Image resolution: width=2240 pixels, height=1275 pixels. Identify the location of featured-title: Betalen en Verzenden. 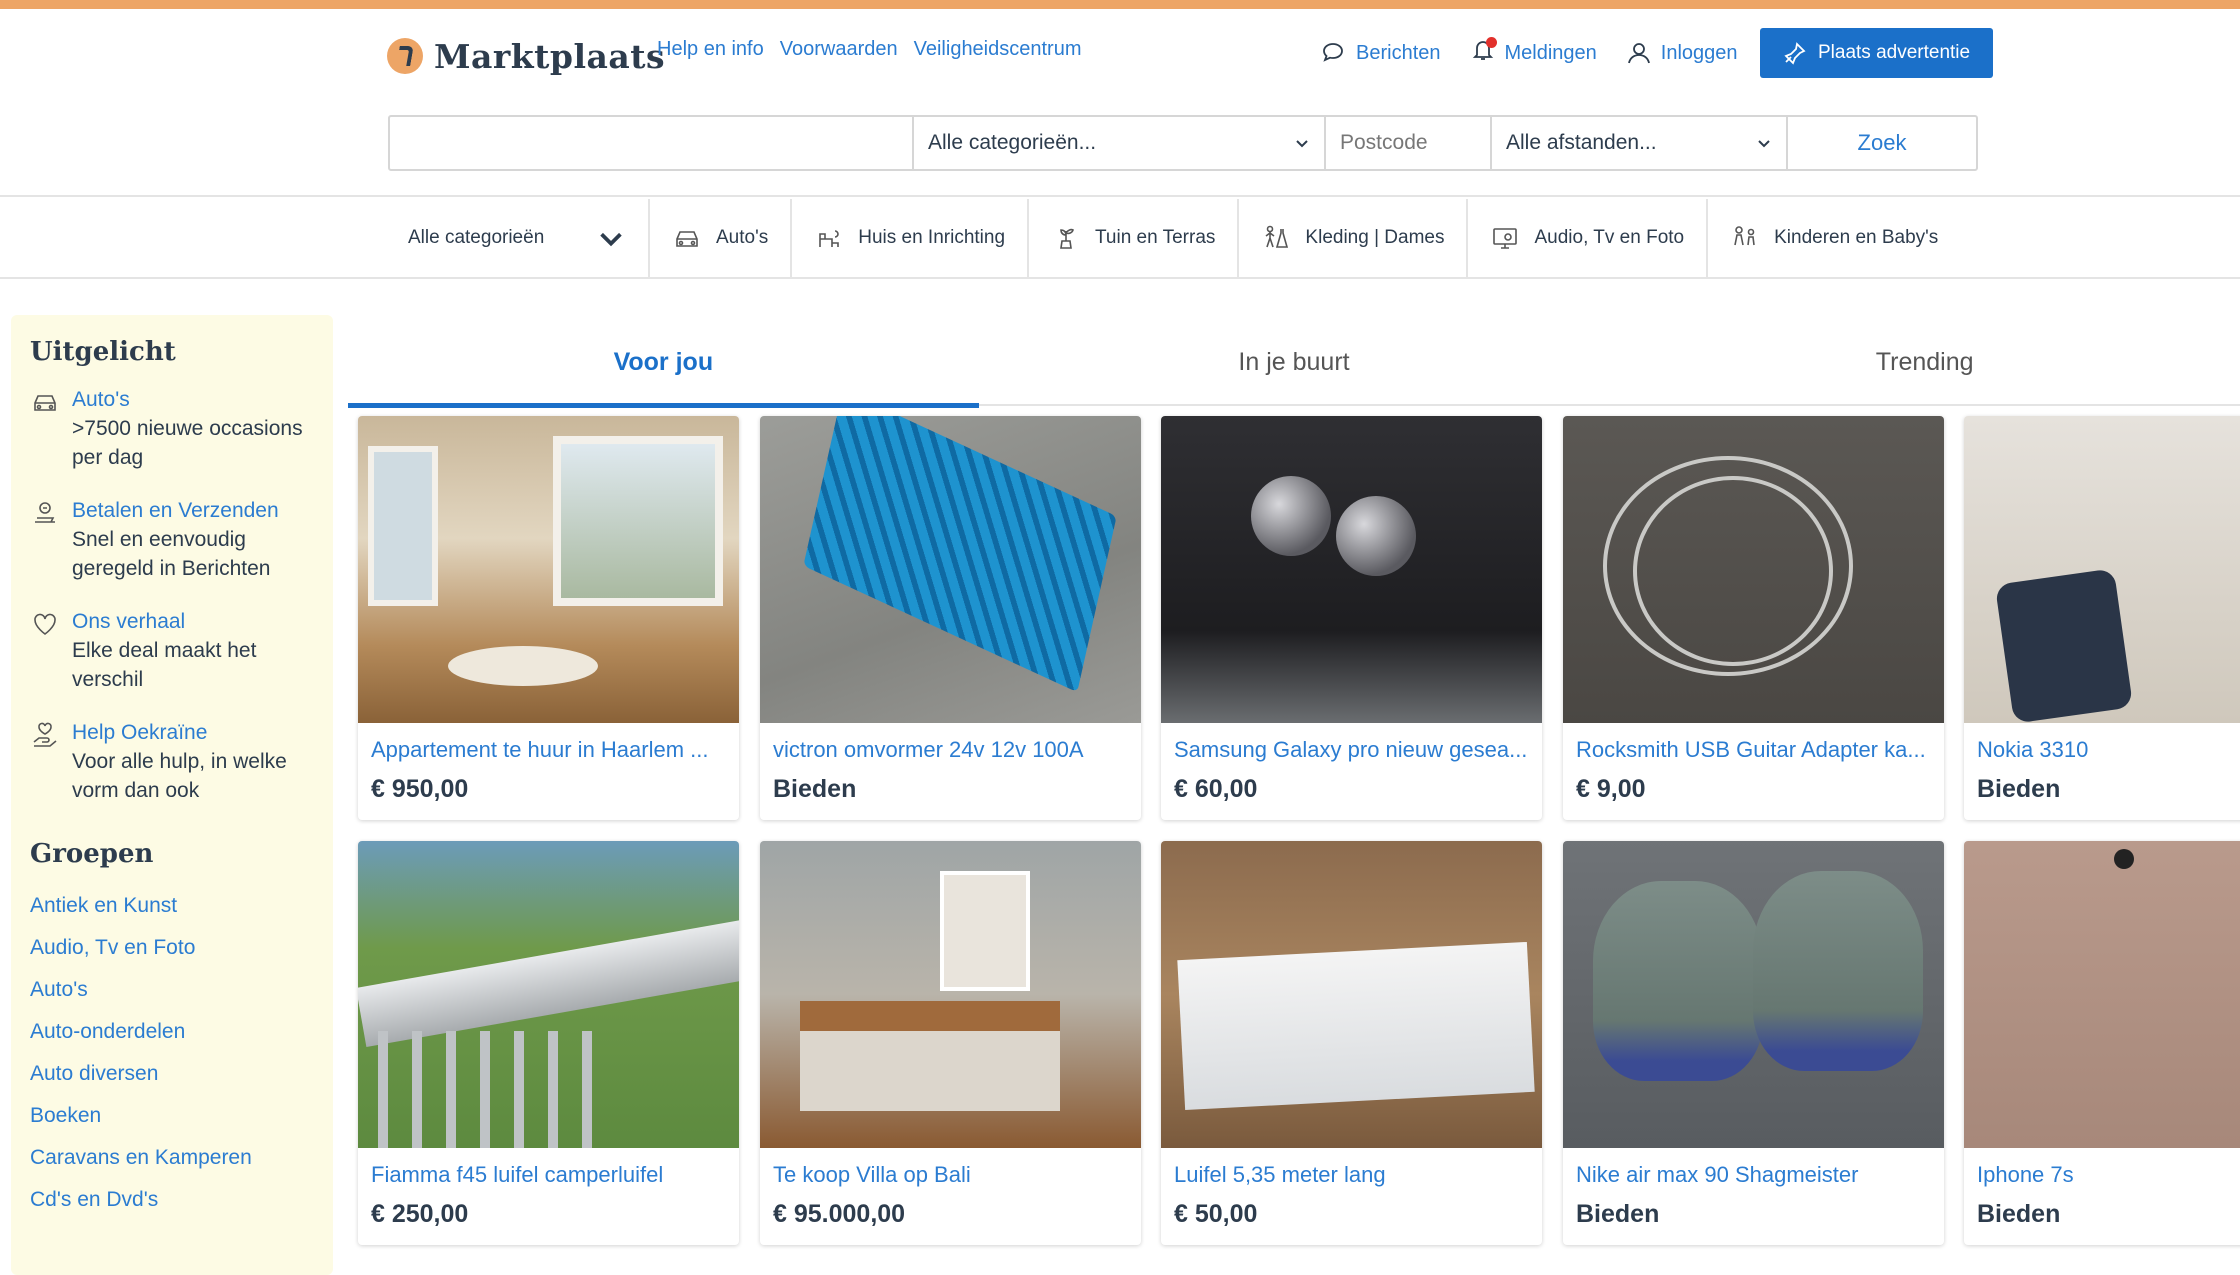
(193, 510).